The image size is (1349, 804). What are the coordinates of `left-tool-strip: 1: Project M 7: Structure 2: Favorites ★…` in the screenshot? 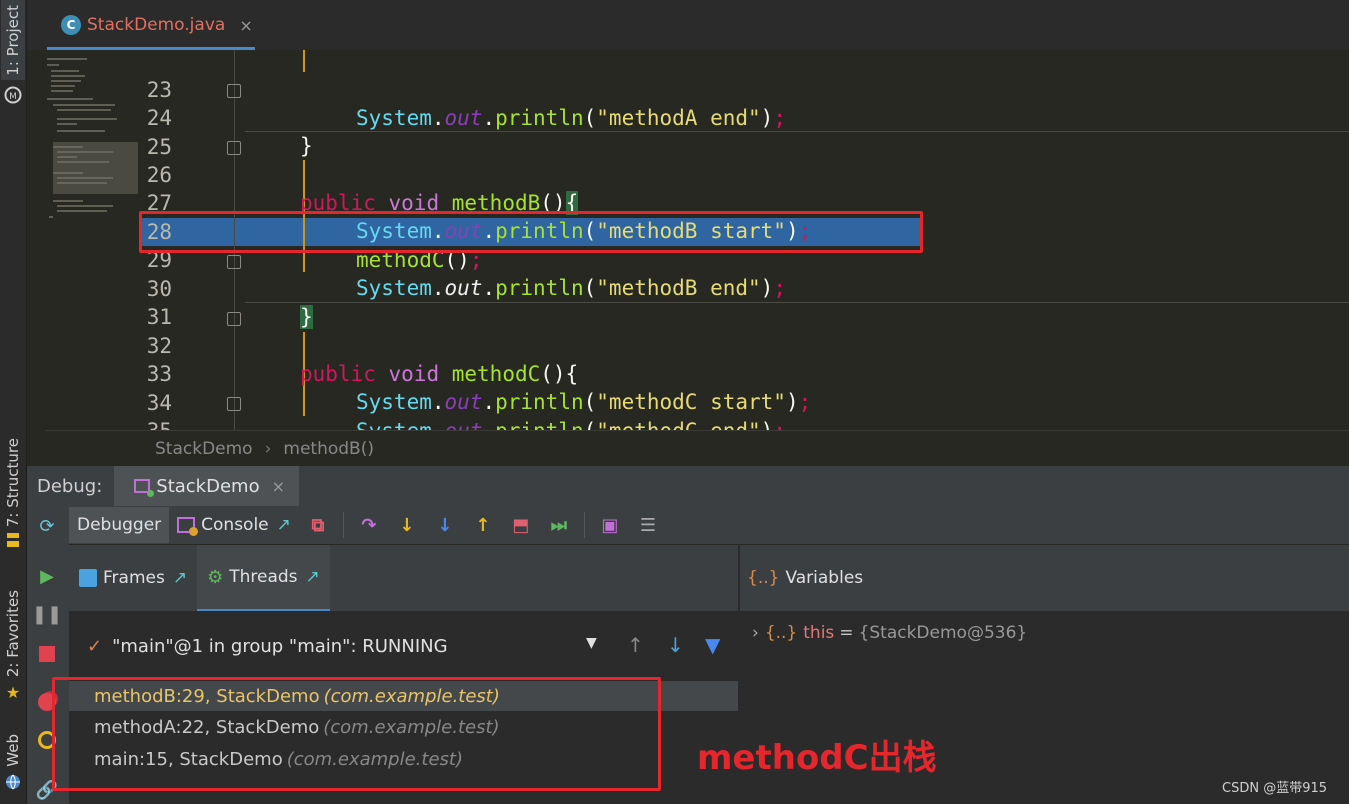 It's located at (13, 402).